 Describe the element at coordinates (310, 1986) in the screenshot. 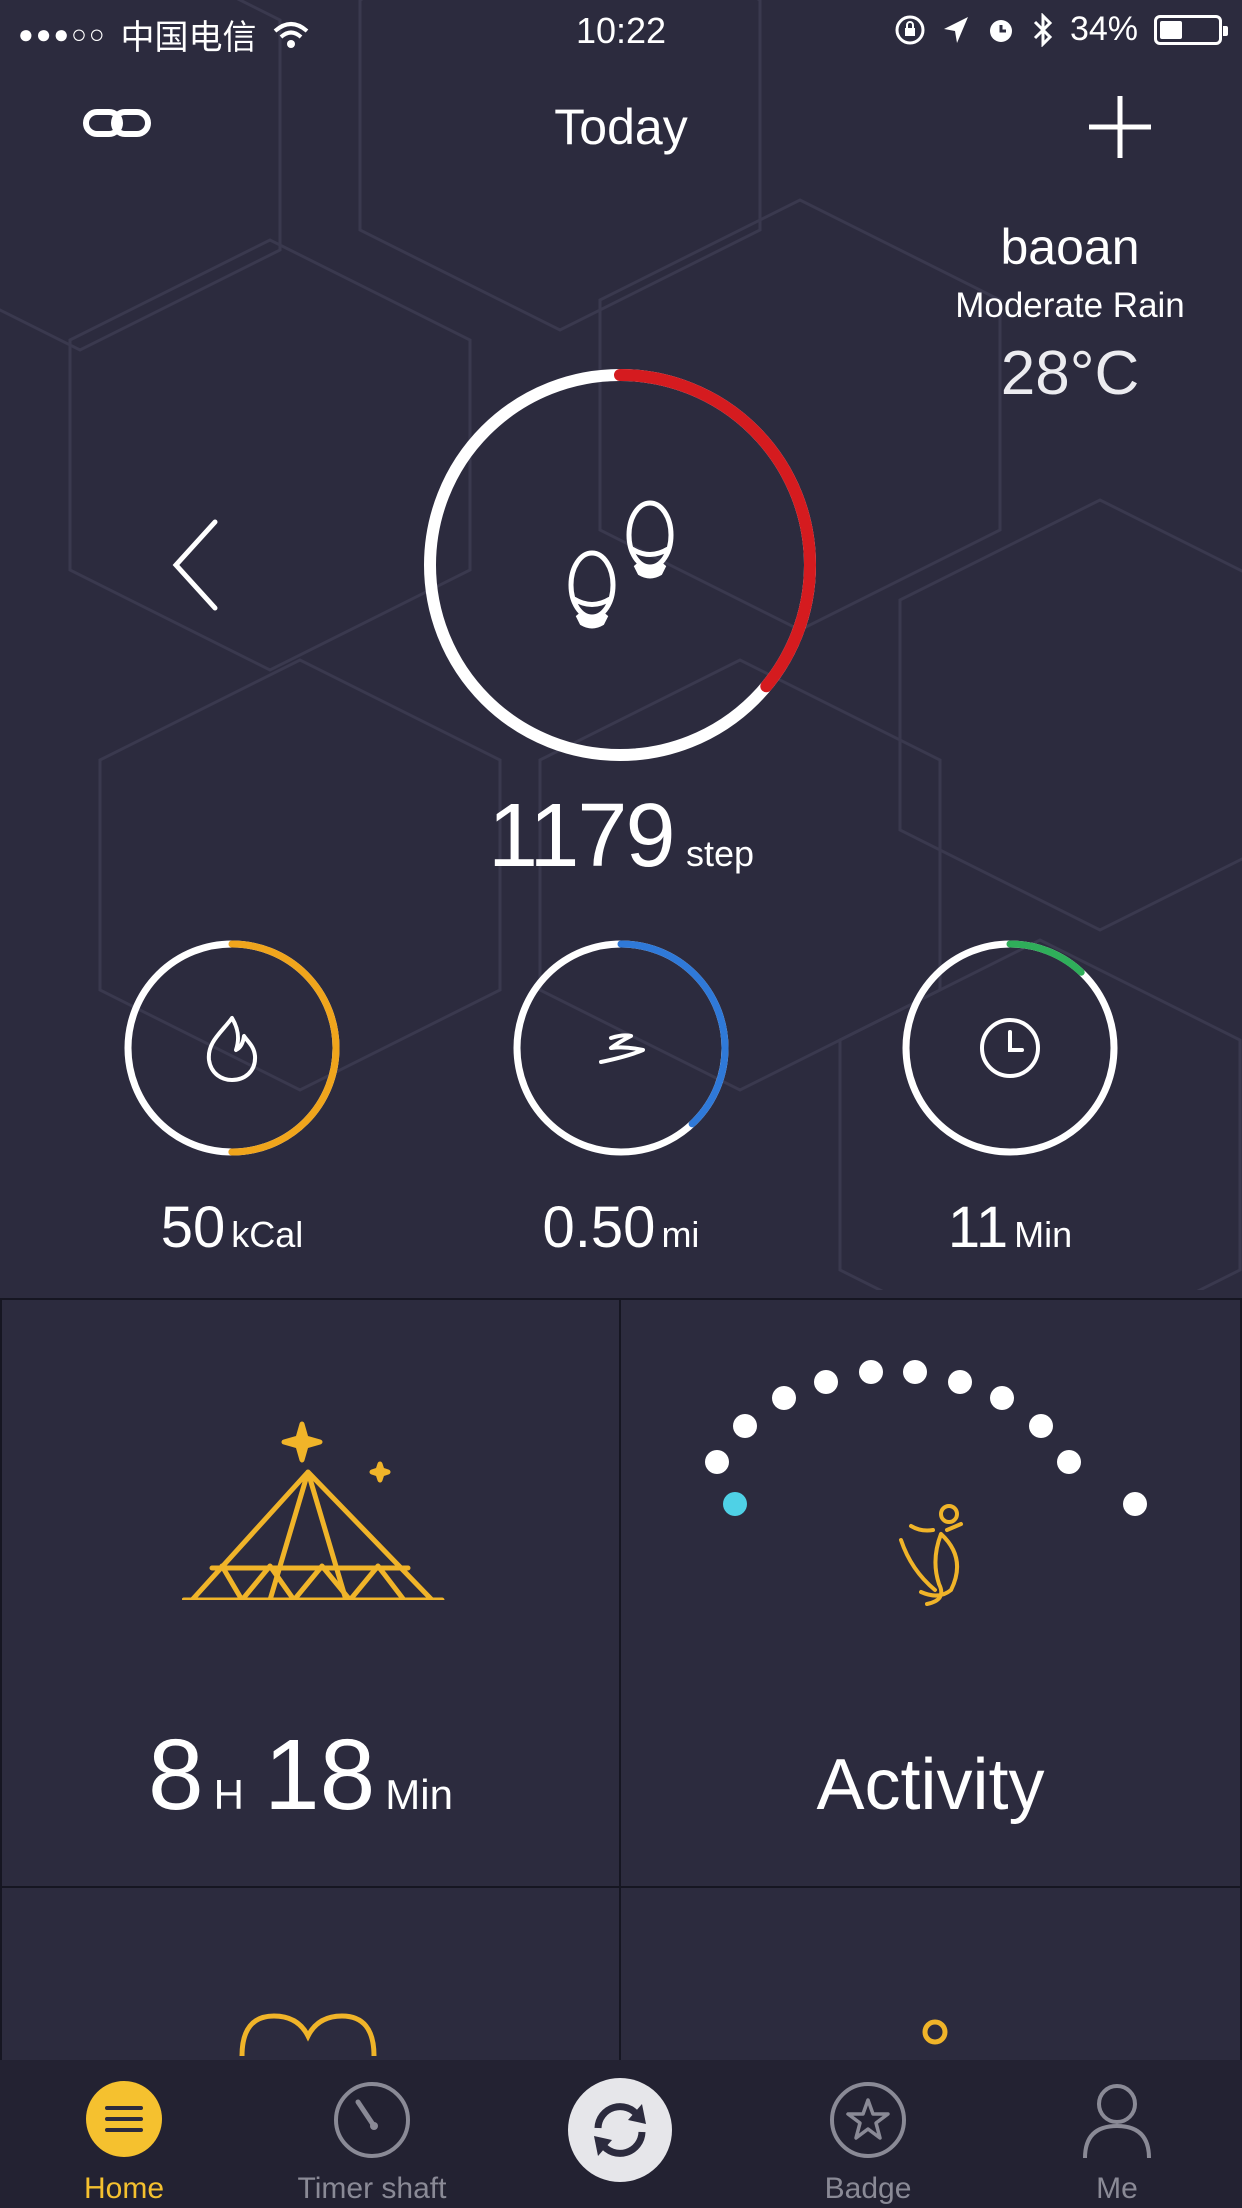

I see `heart-rate-card` at that location.